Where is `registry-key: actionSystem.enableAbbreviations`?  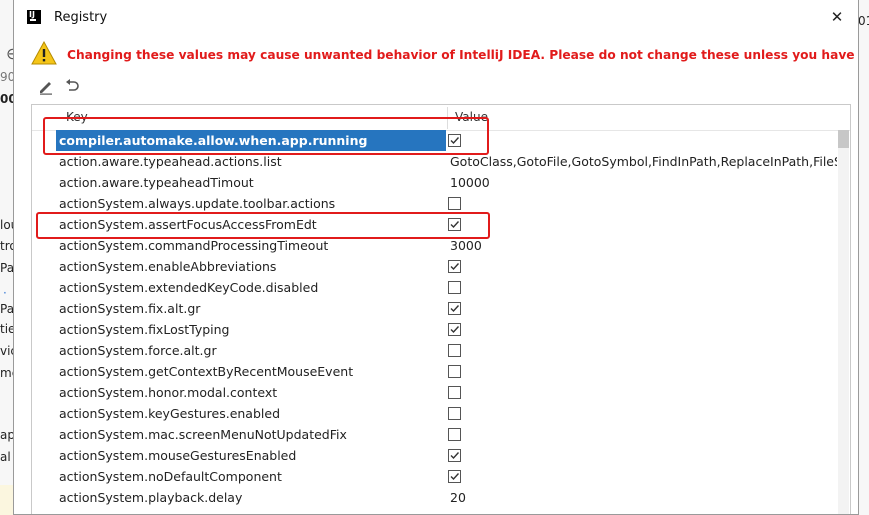 registry-key: actionSystem.enableAbbreviations is located at coordinates (251, 266).